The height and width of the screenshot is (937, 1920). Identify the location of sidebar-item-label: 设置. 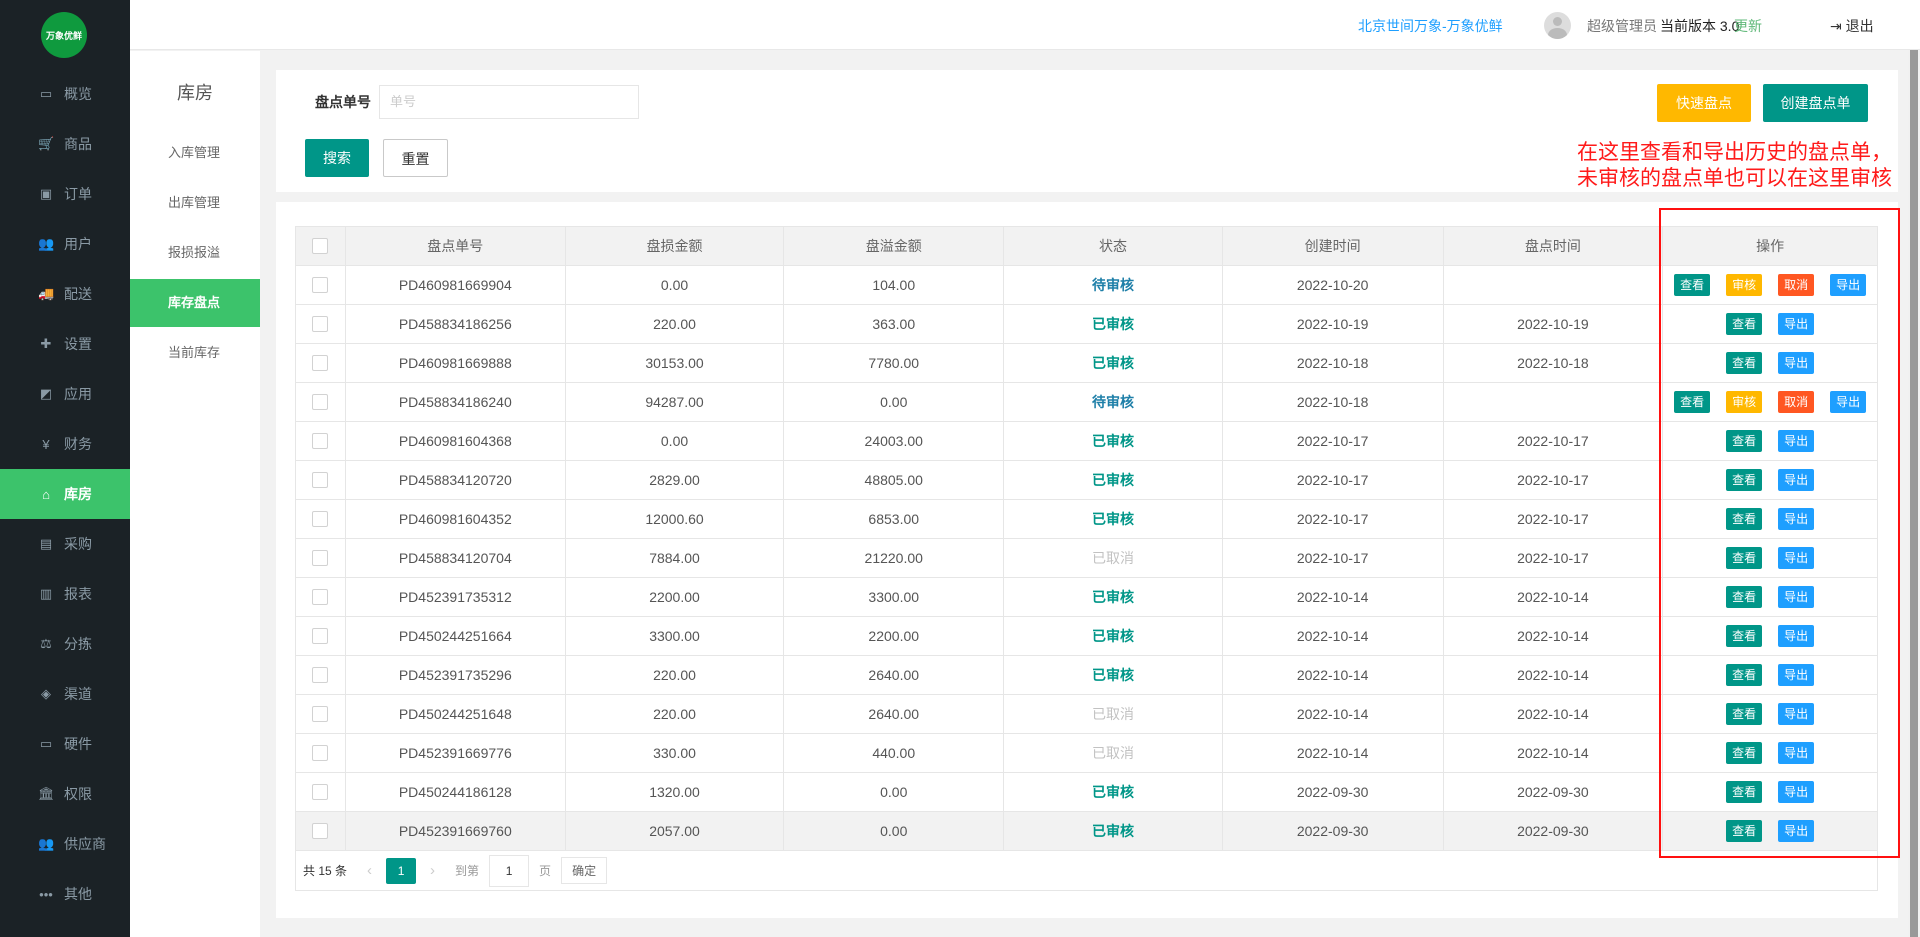
(78, 344).